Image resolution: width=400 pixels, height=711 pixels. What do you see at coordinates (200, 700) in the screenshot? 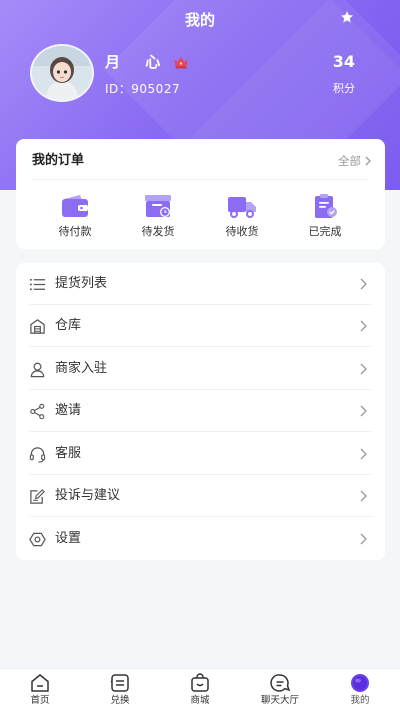
I see `tab-label: 商城` at bounding box center [200, 700].